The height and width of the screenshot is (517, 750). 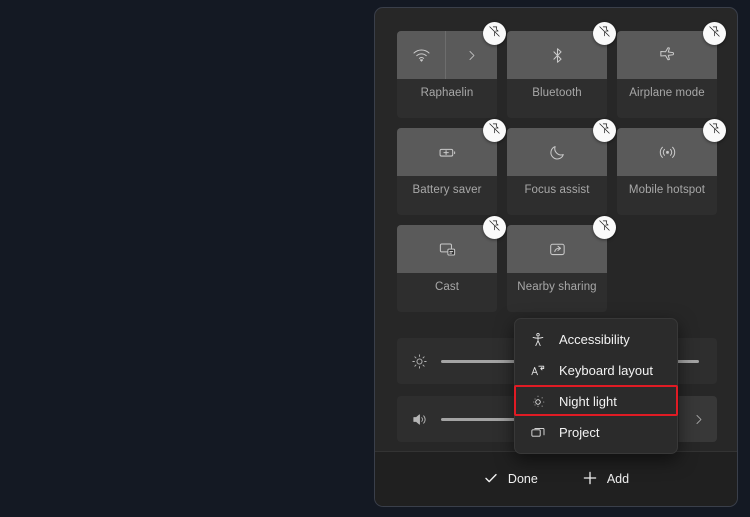 I want to click on menu-item-project: Project, so click(x=596, y=432).